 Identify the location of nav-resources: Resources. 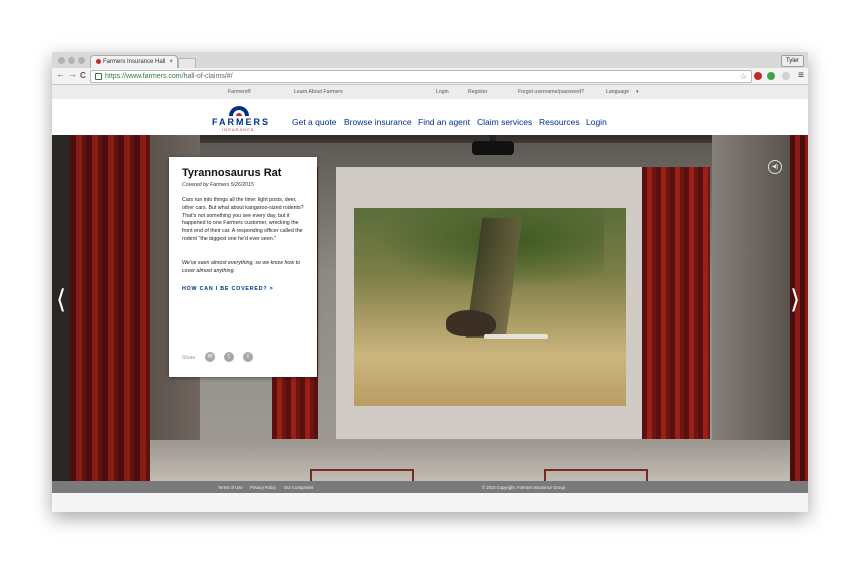
(559, 122).